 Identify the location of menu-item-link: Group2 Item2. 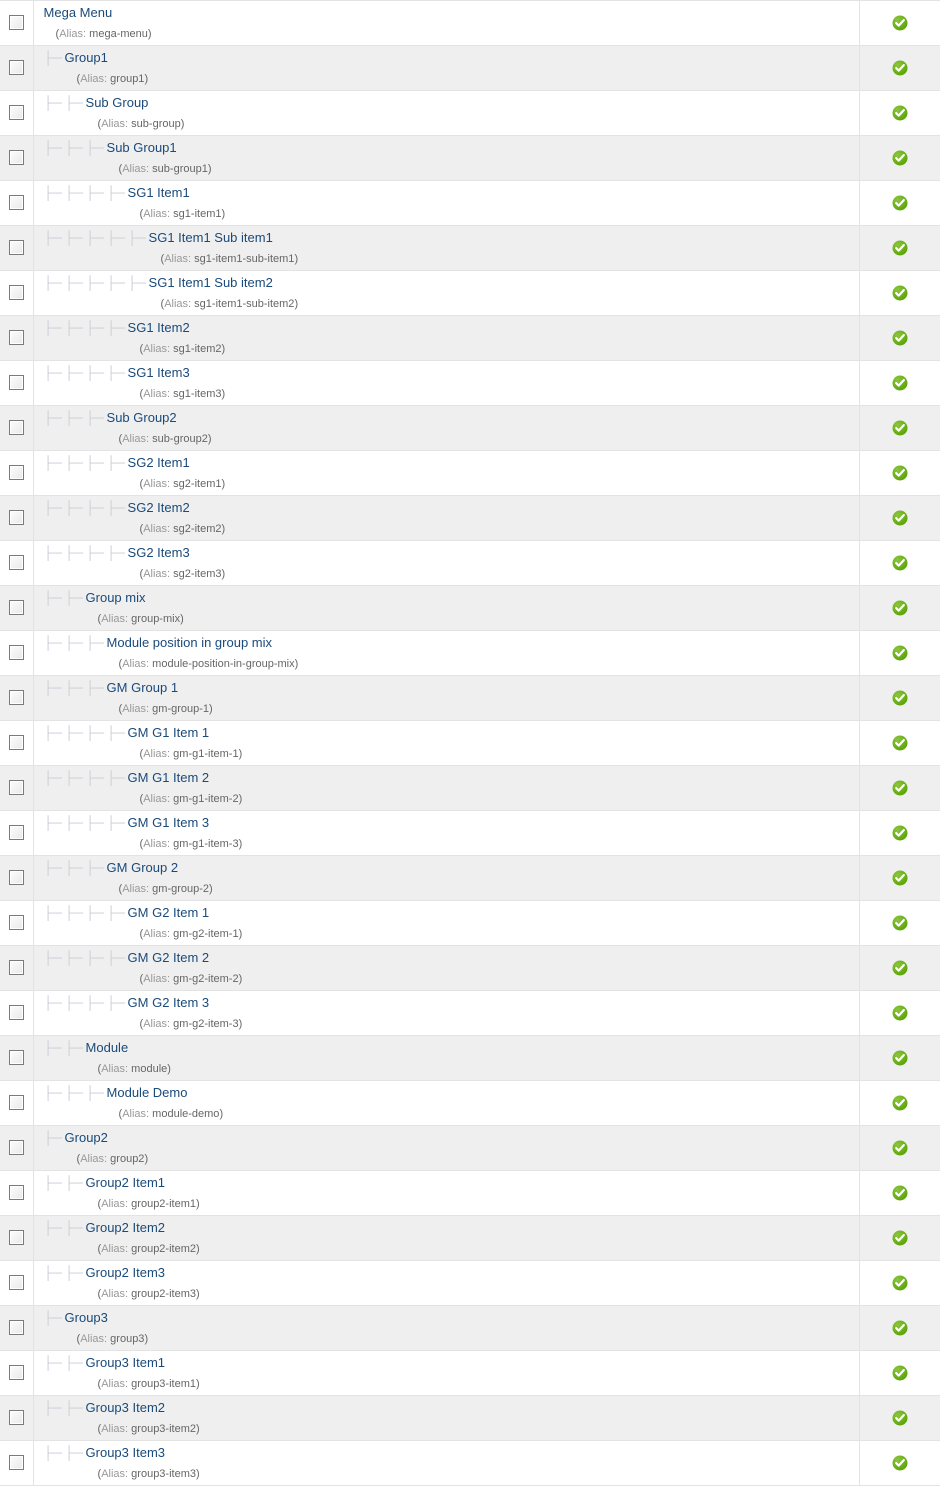
(126, 1227).